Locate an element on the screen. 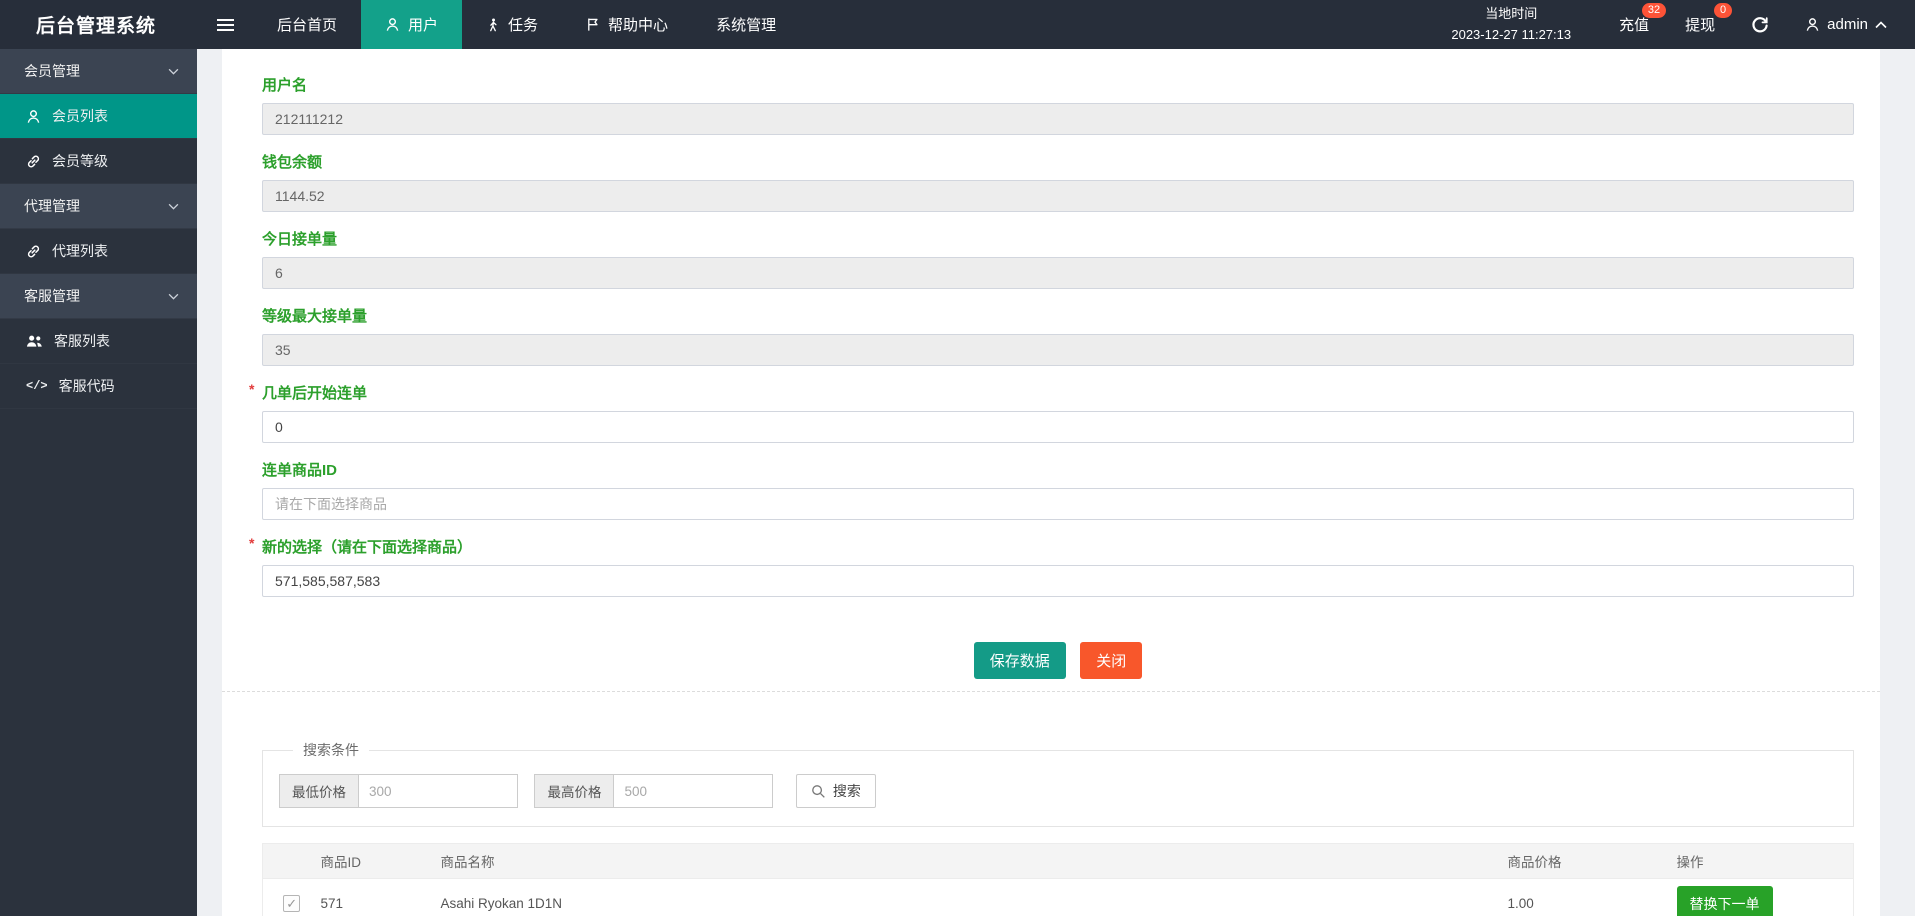 The image size is (1915, 916). sidebar-item-label: 客服列表 is located at coordinates (82, 341).